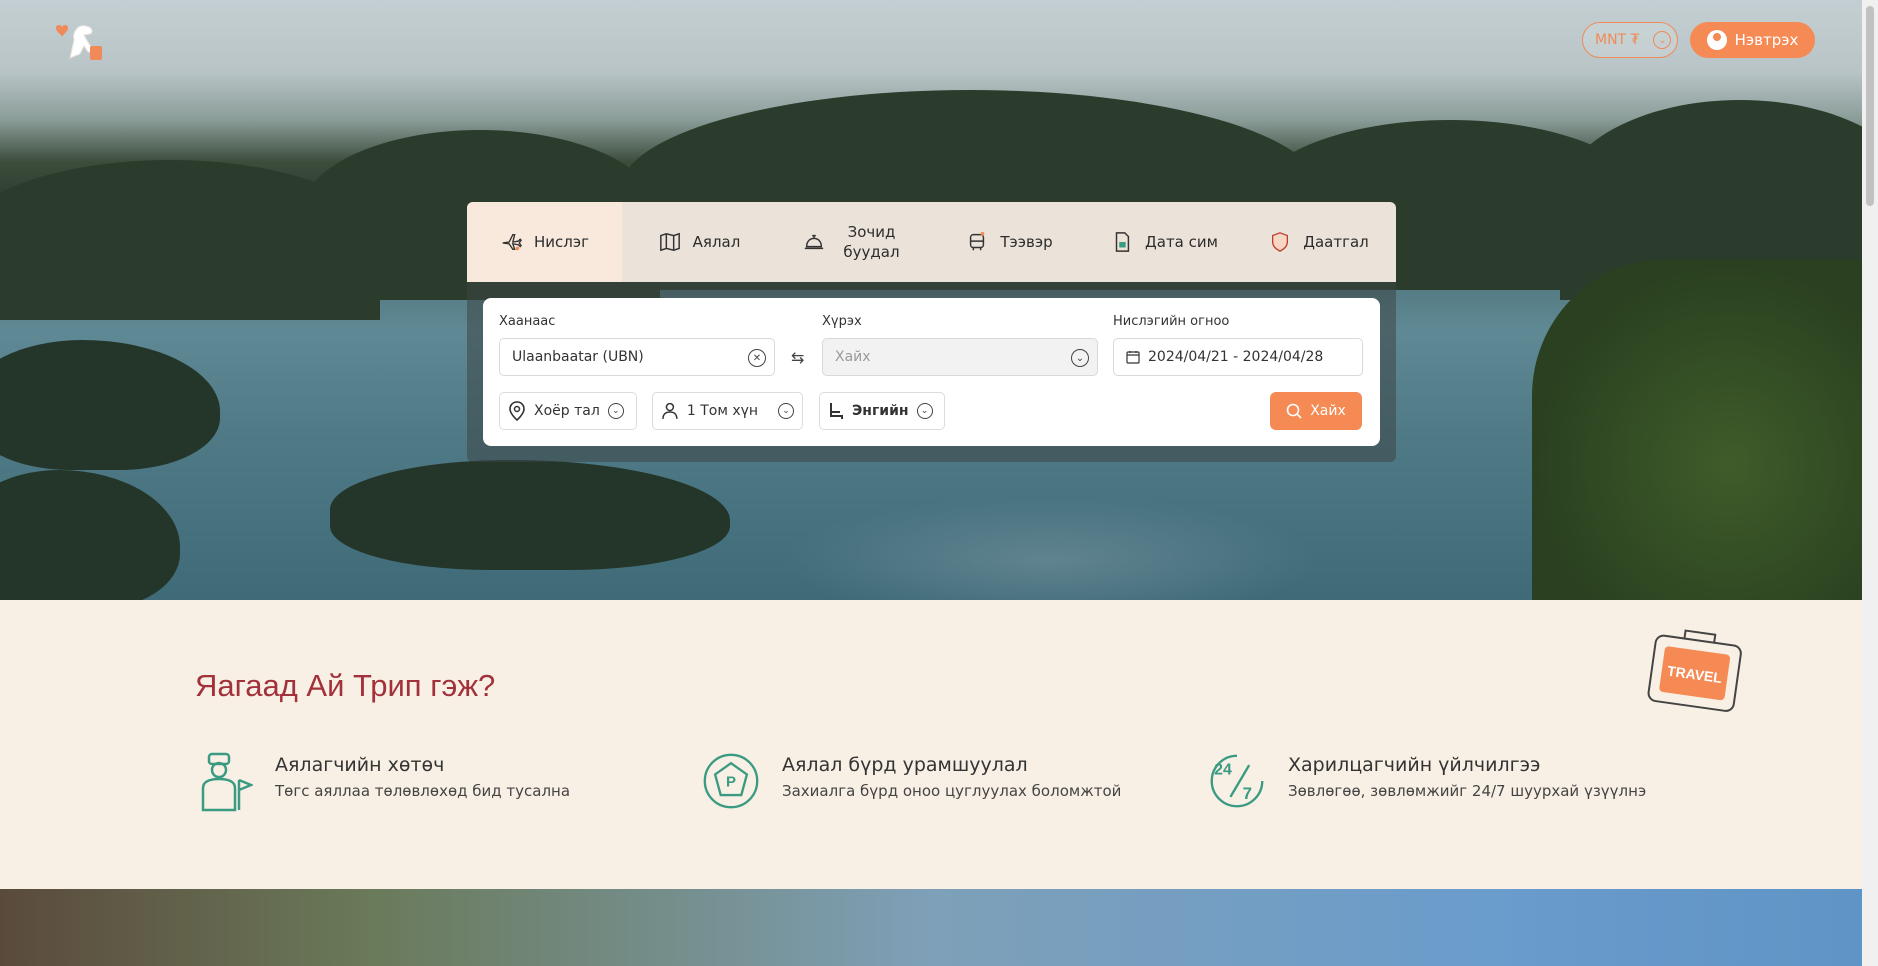  I want to click on tab-hotel: Зочид буудал, so click(854, 242).